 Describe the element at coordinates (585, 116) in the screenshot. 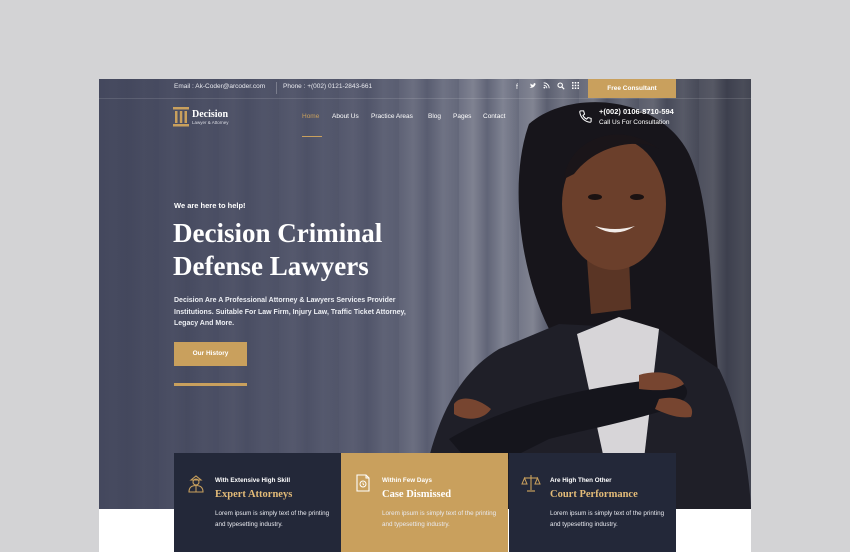

I see `phone-icon` at that location.